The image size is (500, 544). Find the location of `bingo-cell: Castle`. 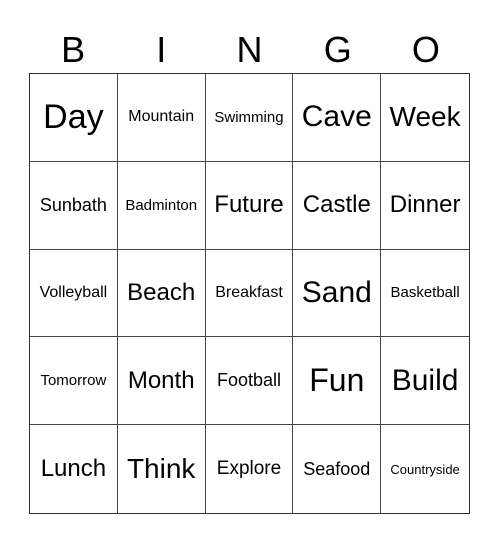

bingo-cell: Castle is located at coordinates (337, 205).